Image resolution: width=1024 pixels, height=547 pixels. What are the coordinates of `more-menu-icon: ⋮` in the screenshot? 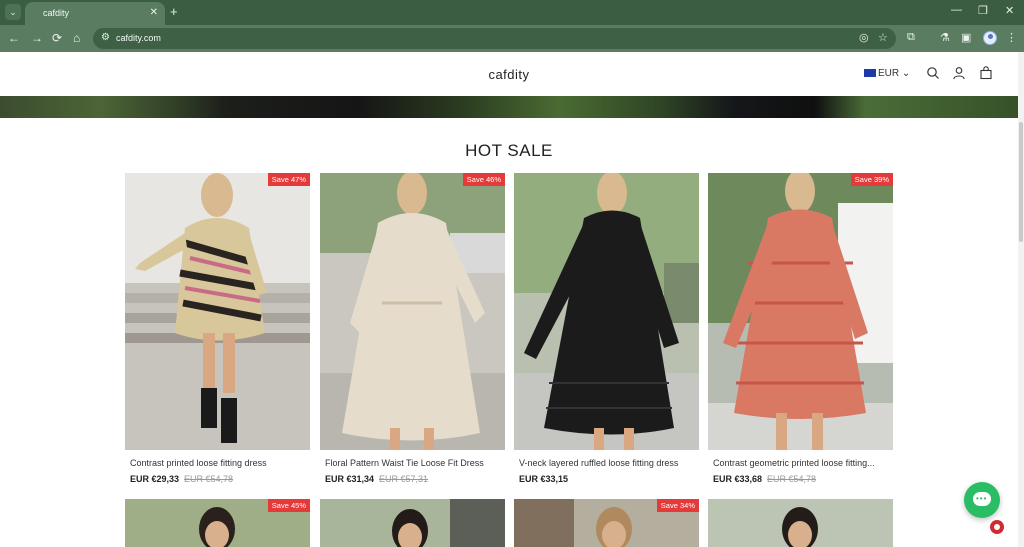 It's located at (1011, 37).